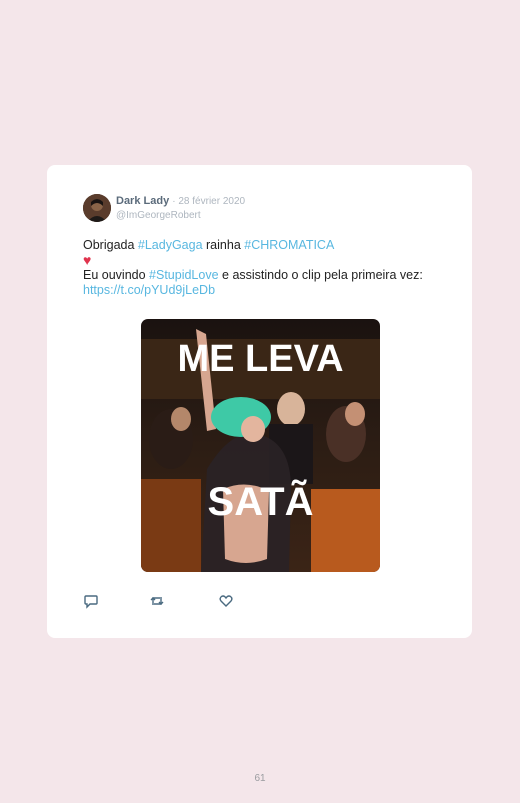 Image resolution: width=520 pixels, height=803 pixels. Describe the element at coordinates (87, 260) in the screenshot. I see `heart-emoji: ♥` at that location.